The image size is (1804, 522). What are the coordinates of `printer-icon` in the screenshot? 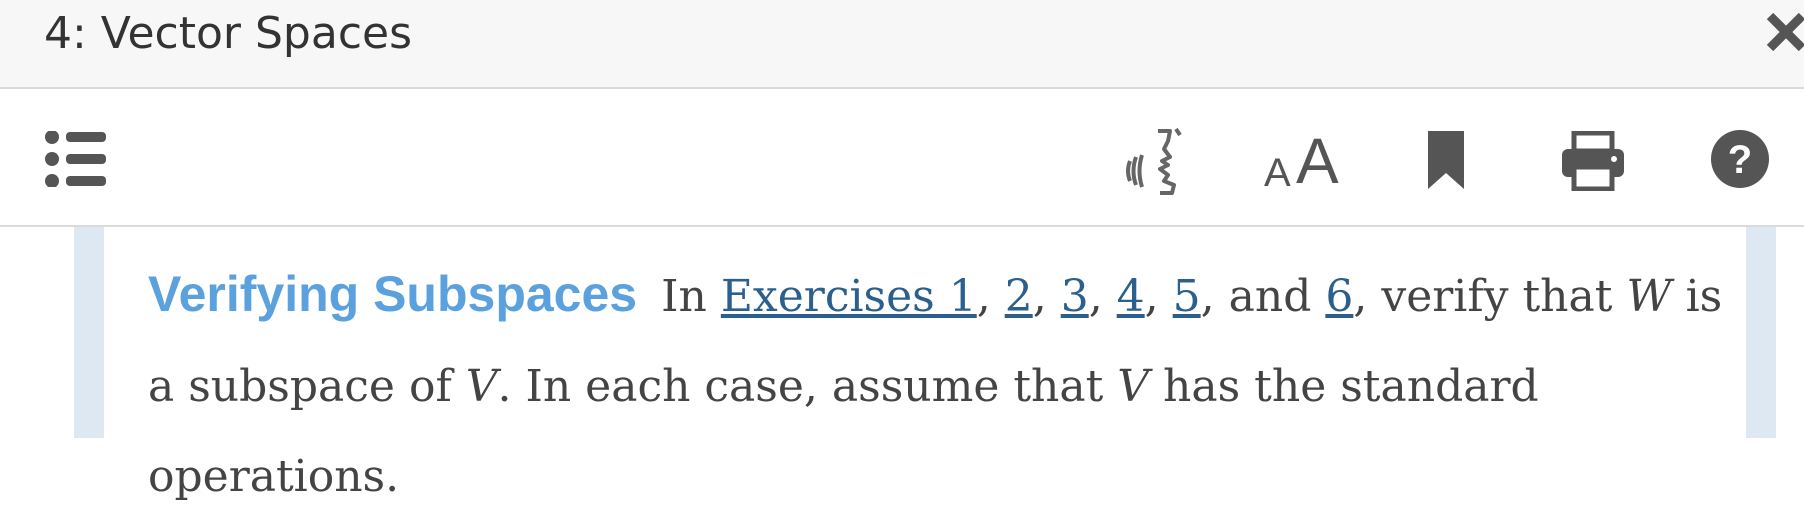 It's located at (1593, 161).